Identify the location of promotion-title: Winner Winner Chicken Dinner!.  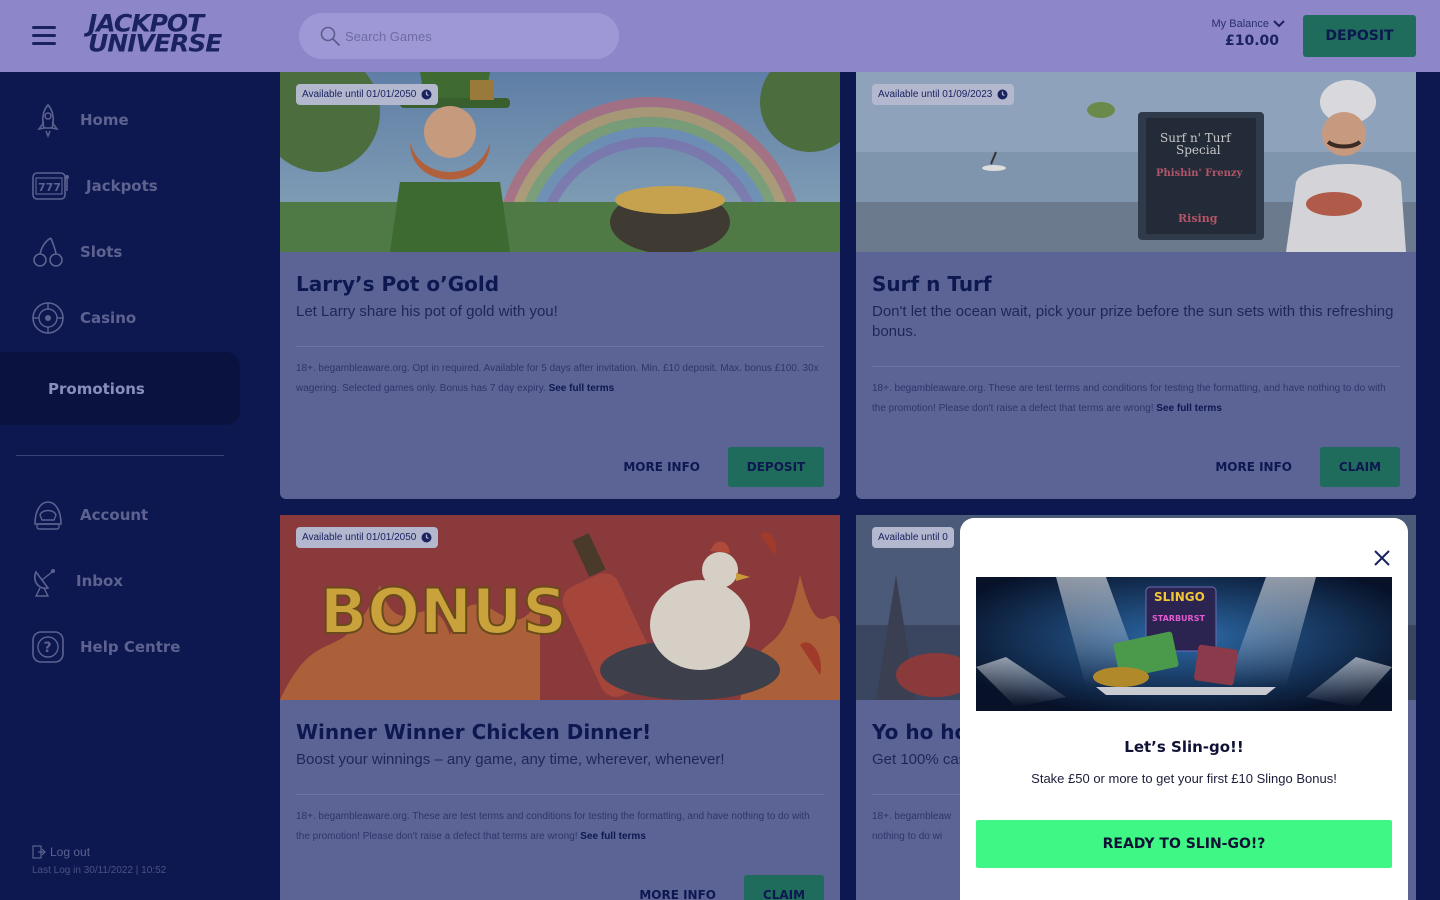
(474, 732).